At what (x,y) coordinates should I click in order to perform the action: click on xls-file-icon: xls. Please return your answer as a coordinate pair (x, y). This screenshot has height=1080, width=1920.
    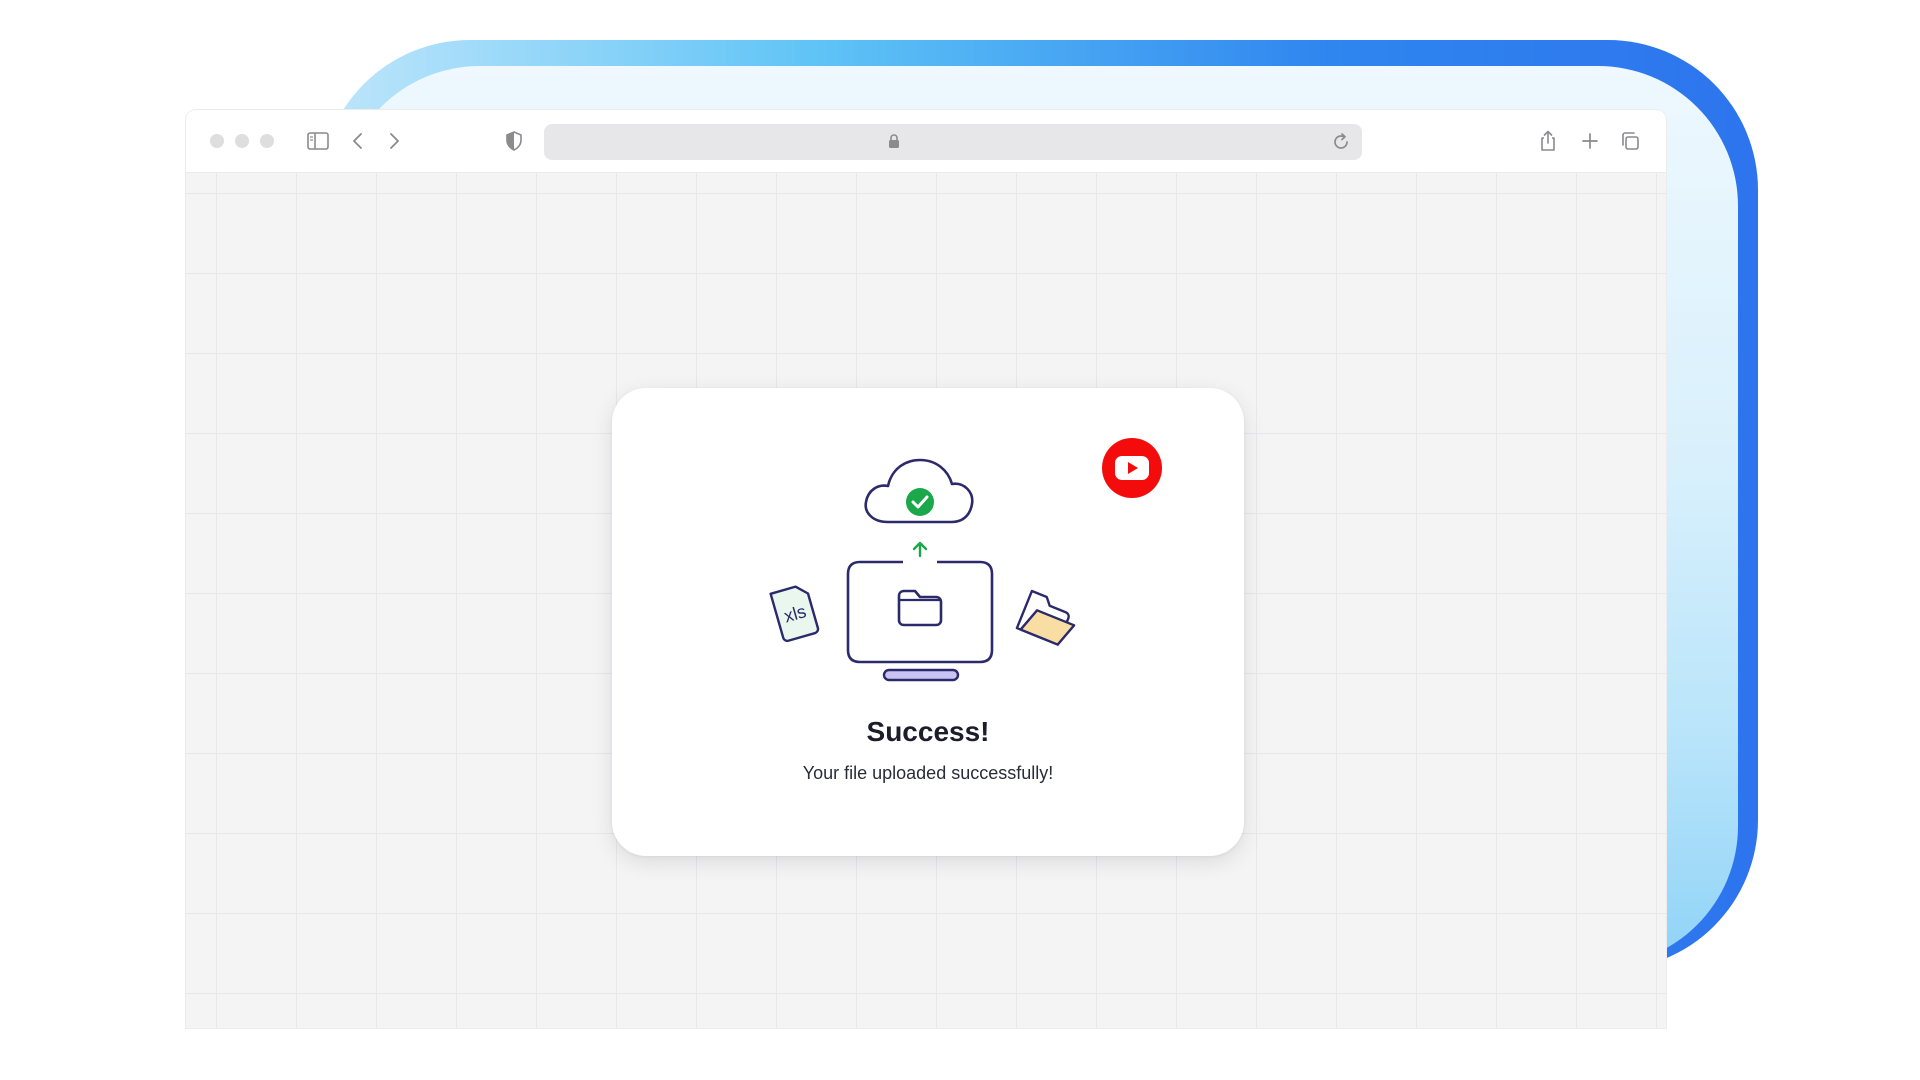
    Looking at the image, I should click on (794, 614).